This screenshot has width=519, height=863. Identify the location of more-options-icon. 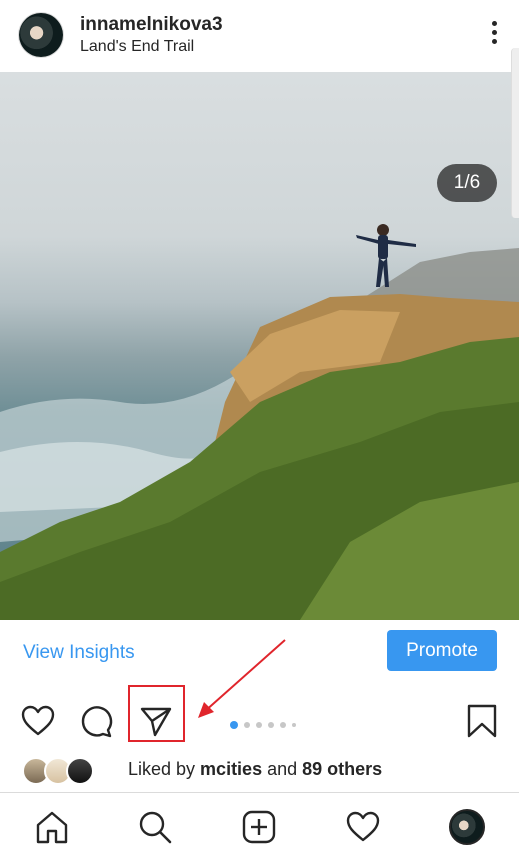
(494, 35).